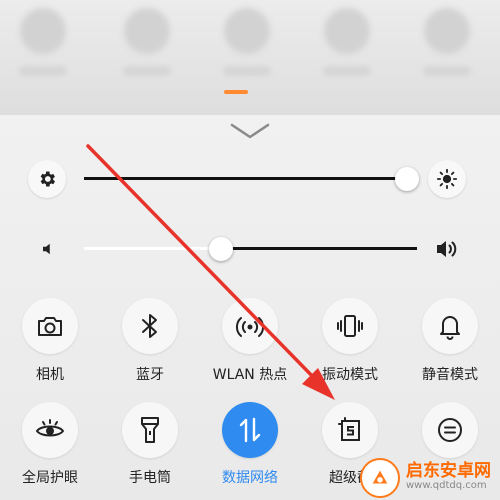 The height and width of the screenshot is (500, 500). What do you see at coordinates (407, 179) in the screenshot?
I see `brightness-slider-handle` at bounding box center [407, 179].